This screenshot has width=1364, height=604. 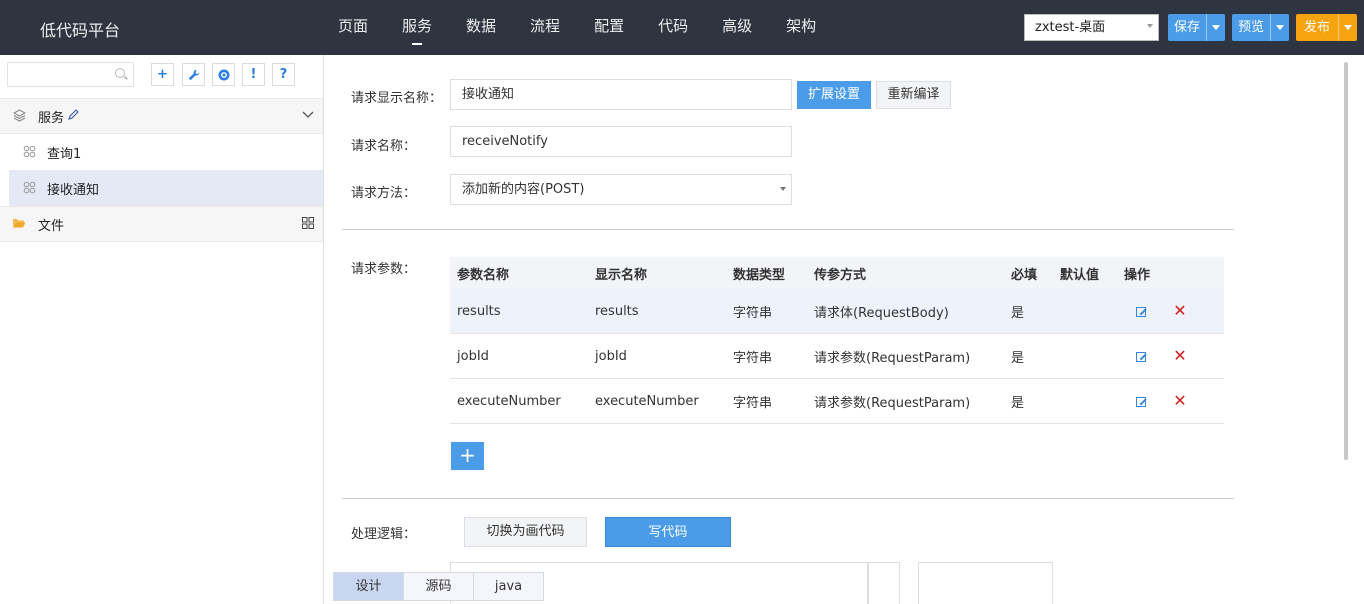 I want to click on preview-dropdown-icon, so click(x=1279, y=27).